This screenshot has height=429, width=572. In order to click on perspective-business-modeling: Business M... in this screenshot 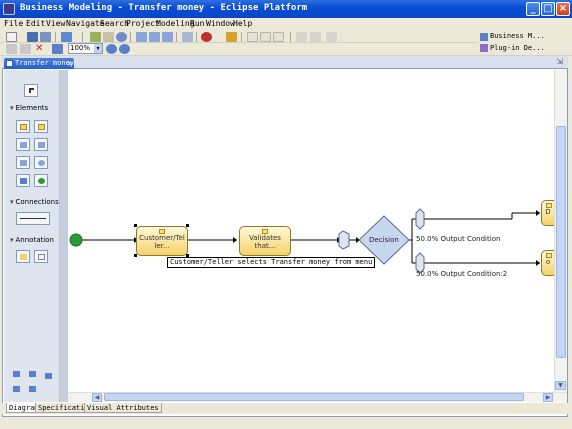, I will do `click(517, 36)`.